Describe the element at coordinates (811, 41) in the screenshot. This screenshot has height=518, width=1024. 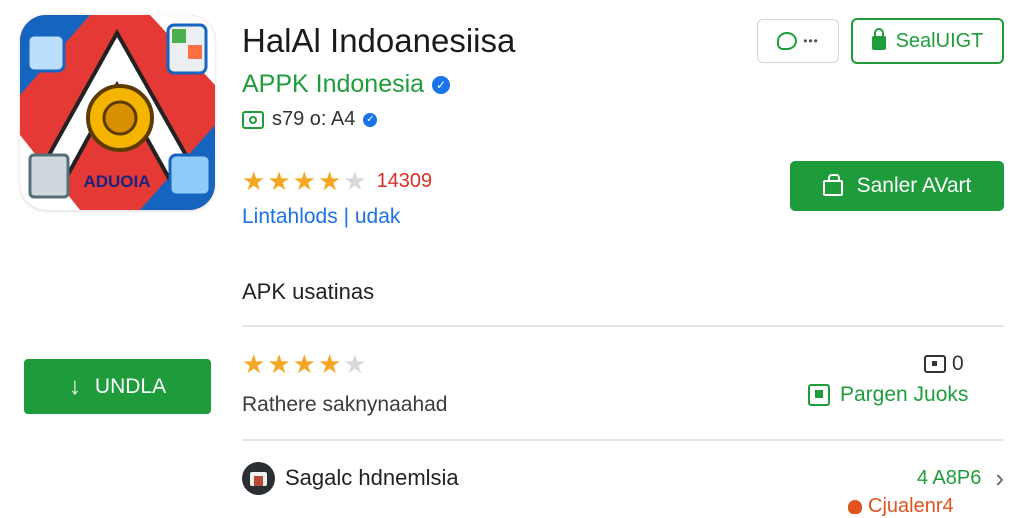
I see `more-dots-icon: •••` at that location.